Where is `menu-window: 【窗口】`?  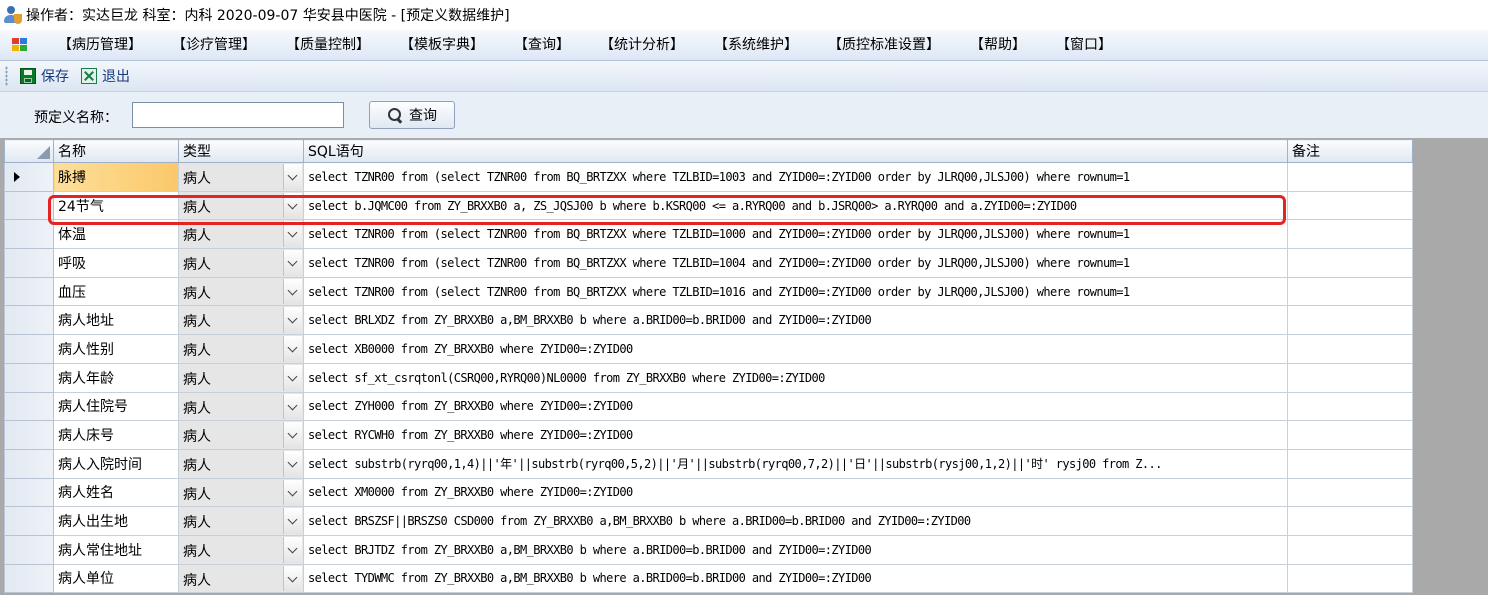 menu-window: 【窗口】 is located at coordinates (1084, 45).